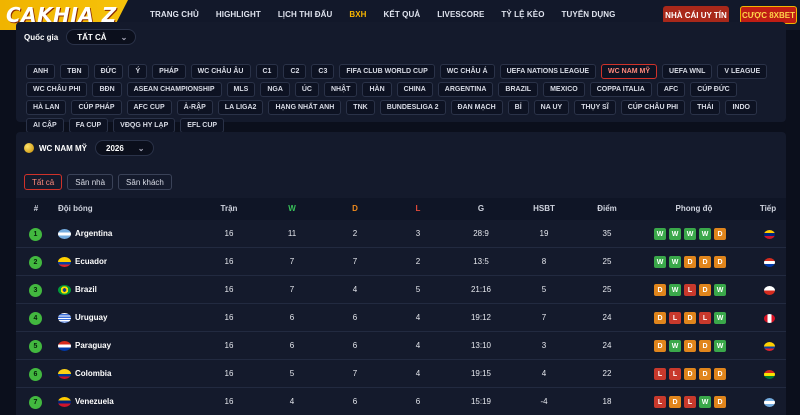  What do you see at coordinates (94, 401) in the screenshot?
I see `team-name: Venezuela` at bounding box center [94, 401].